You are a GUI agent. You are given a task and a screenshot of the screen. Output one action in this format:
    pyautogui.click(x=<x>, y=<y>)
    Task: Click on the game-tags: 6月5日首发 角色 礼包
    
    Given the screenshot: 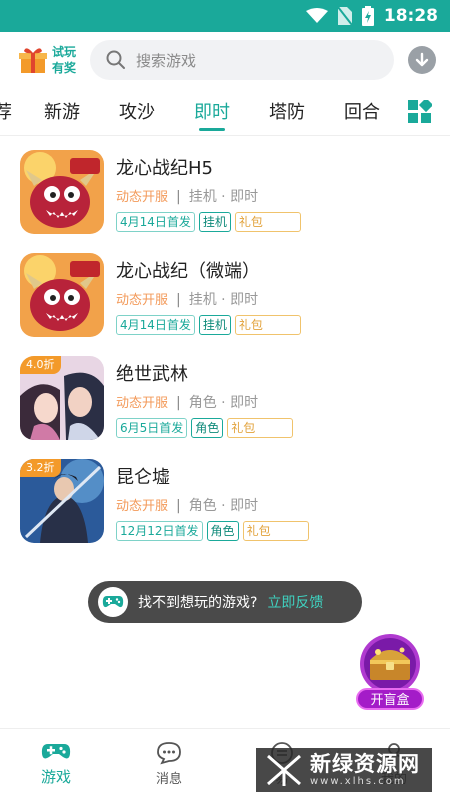 What is the action you would take?
    pyautogui.click(x=205, y=428)
    